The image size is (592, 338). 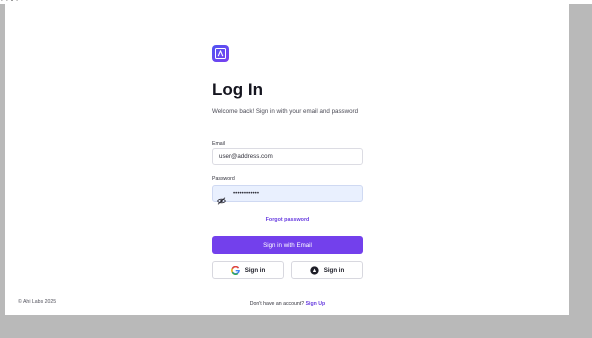 I want to click on google-sign-in-label: Sign in, so click(x=255, y=270).